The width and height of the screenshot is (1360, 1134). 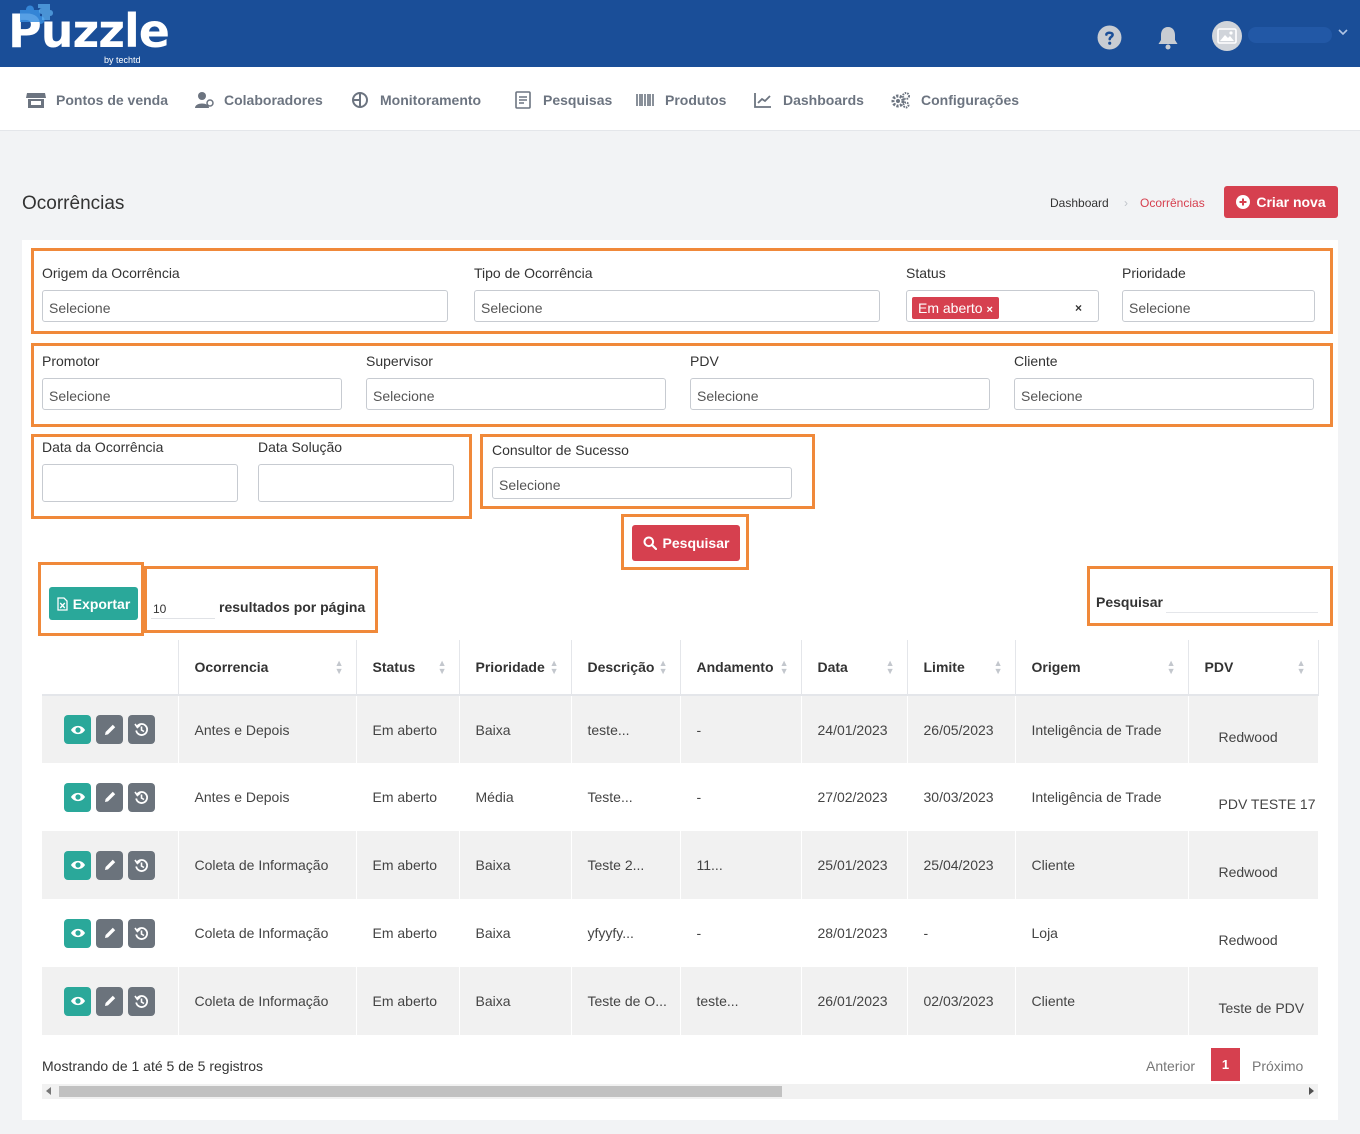 I want to click on help-icon, so click(x=1109, y=37).